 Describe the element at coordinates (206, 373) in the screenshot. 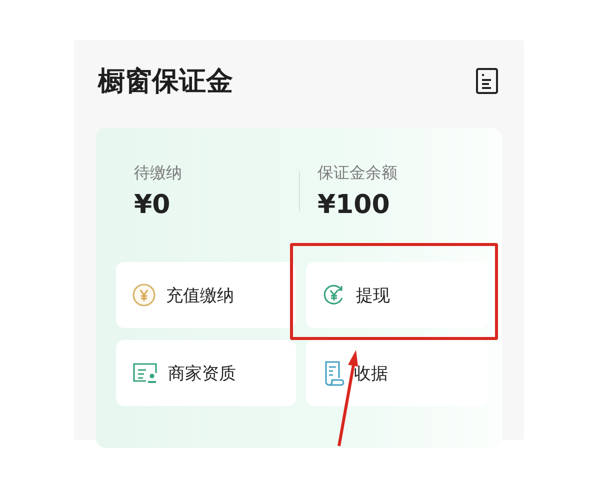

I see `action-tile: 商家资质` at that location.